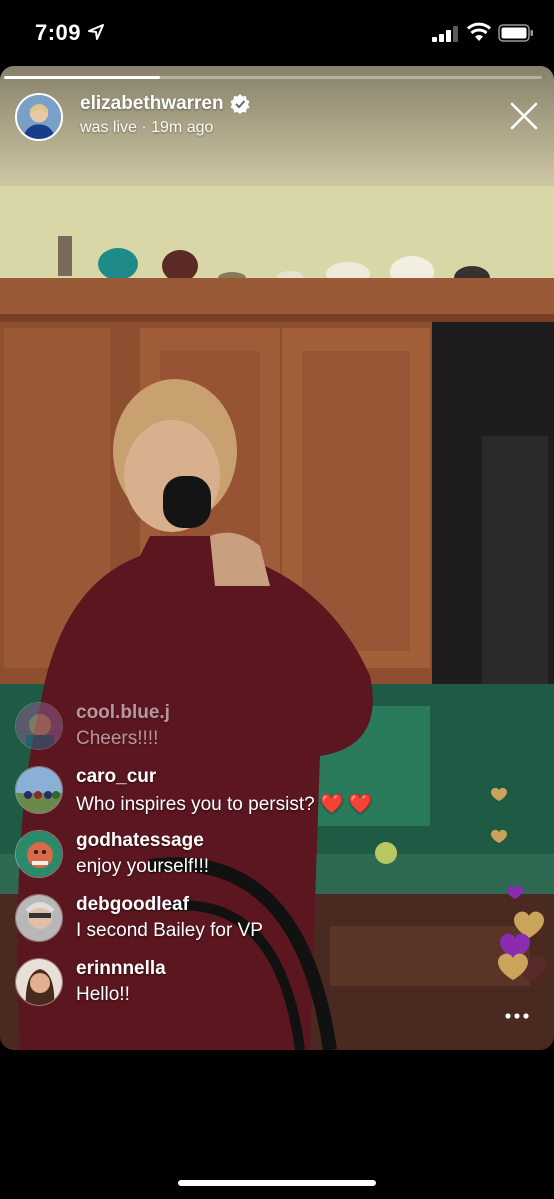 This screenshot has width=554, height=1199. I want to click on live-status: was live · 19m ago, so click(147, 127).